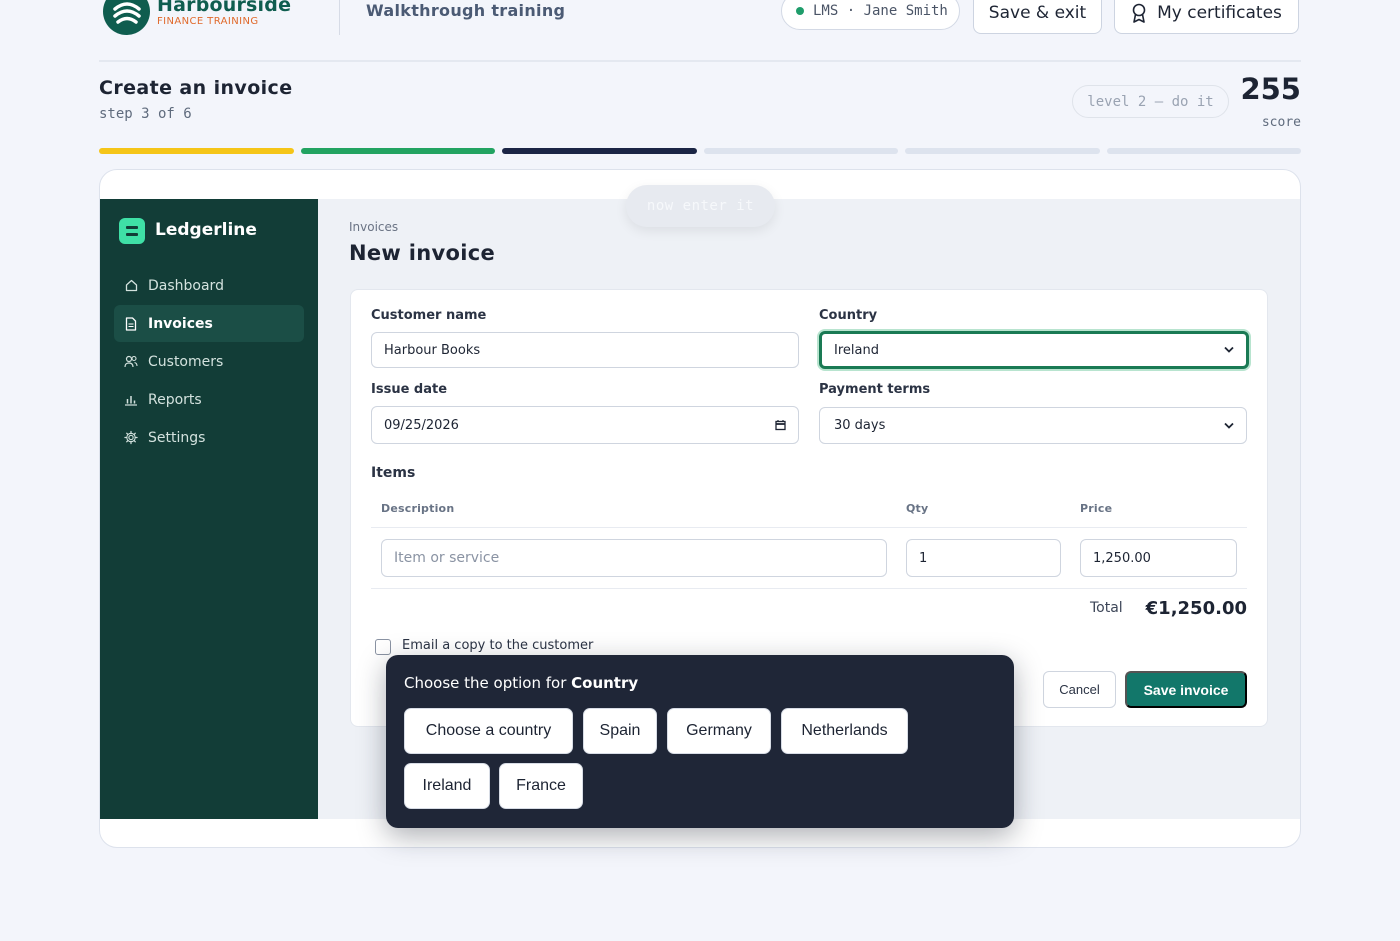 Image resolution: width=1400 pixels, height=941 pixels. What do you see at coordinates (209, 437) in the screenshot?
I see `sidebar-item-settings: Settings` at bounding box center [209, 437].